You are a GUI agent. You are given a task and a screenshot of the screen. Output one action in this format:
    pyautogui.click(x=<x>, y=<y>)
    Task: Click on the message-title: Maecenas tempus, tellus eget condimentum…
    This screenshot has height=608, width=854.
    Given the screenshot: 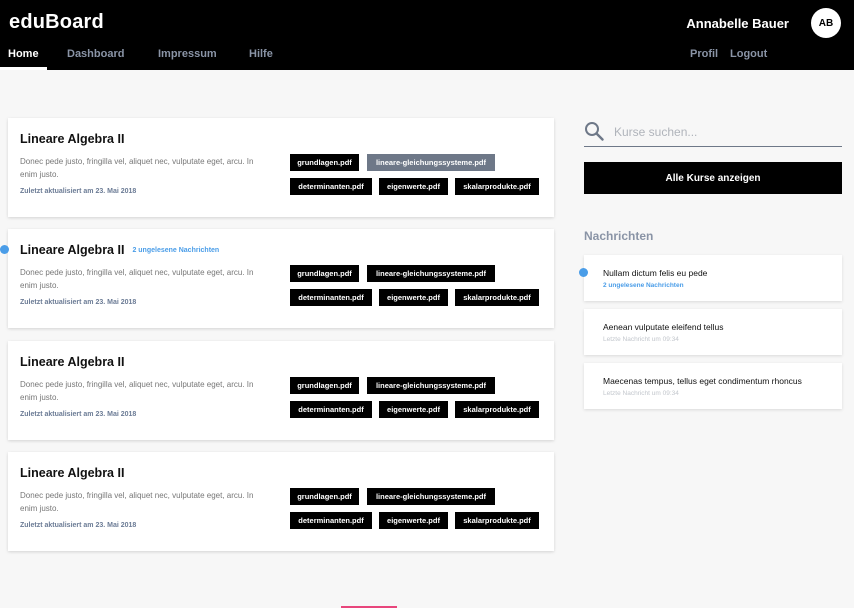 What is the action you would take?
    pyautogui.click(x=702, y=381)
    